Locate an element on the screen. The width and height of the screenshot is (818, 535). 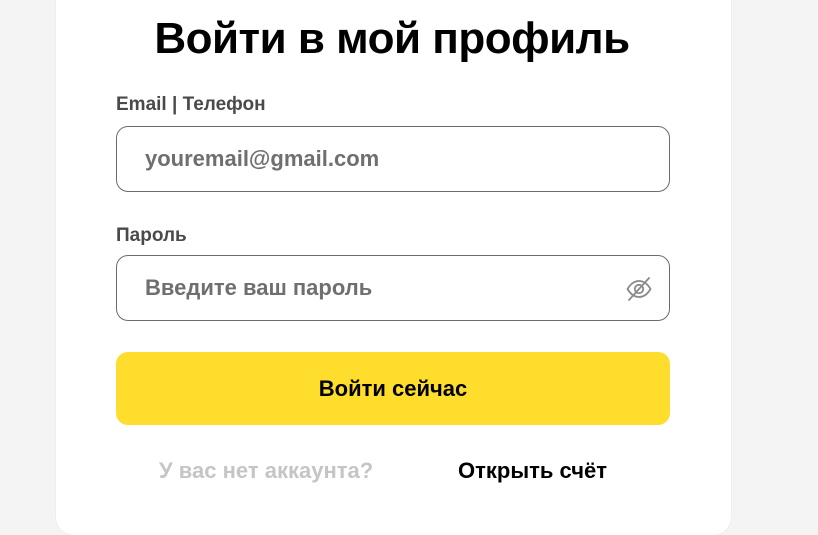
no-account-text: У вас нет аккаунта? is located at coordinates (266, 470).